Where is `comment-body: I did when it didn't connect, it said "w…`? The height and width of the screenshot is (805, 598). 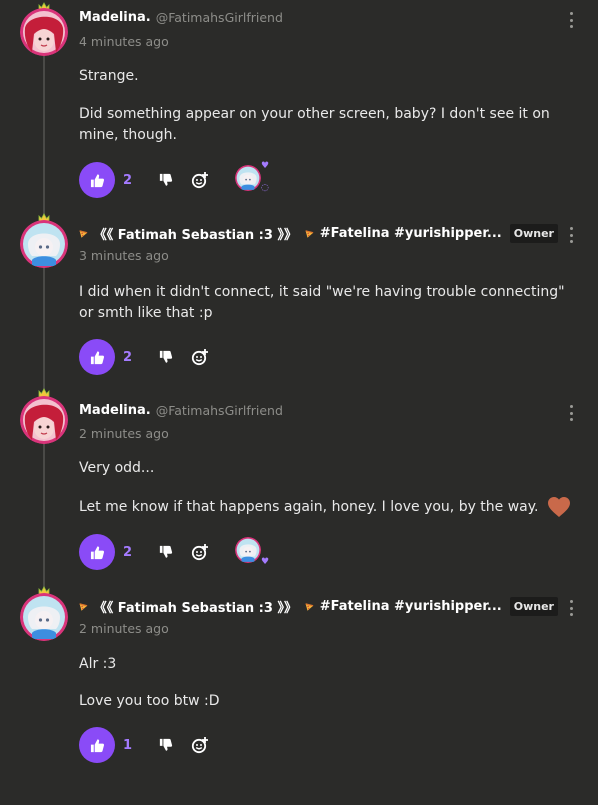
comment-body: I did when it didn't connect, it said "w… is located at coordinates (328, 303).